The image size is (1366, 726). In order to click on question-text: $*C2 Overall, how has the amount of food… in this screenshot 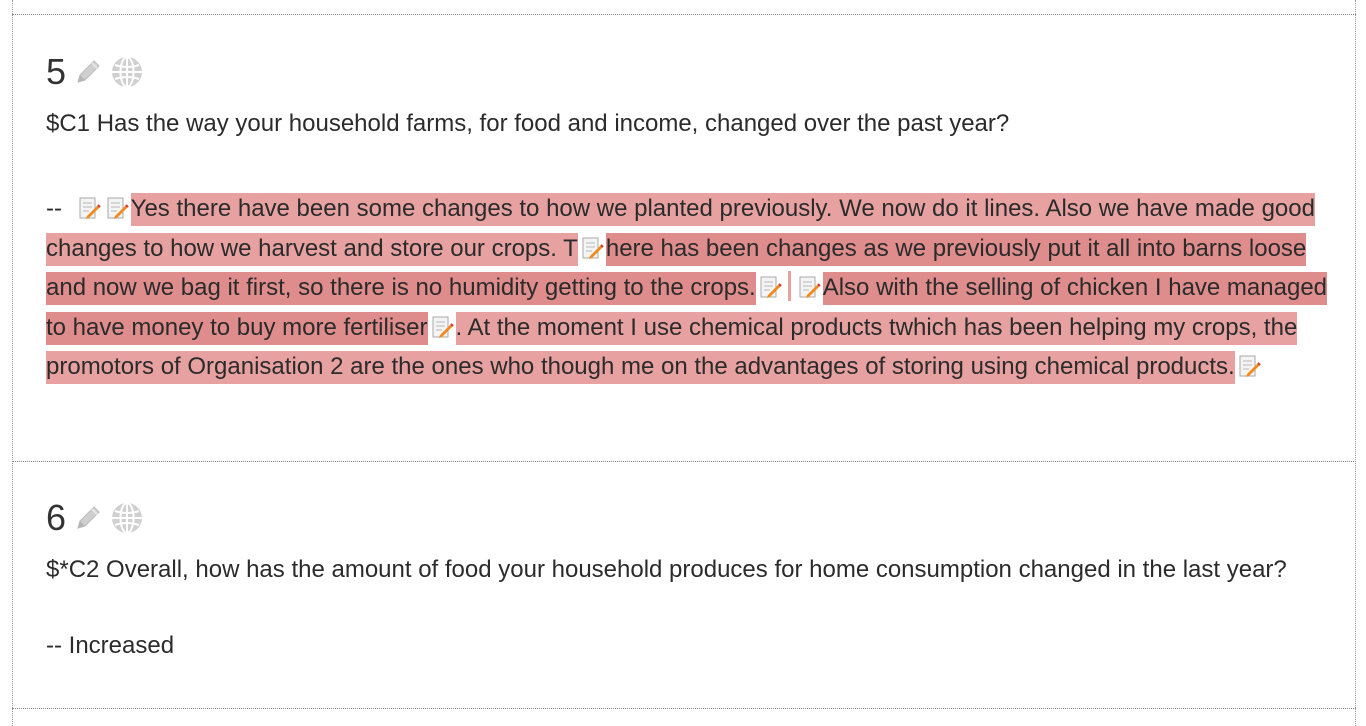, I will do `click(666, 569)`.